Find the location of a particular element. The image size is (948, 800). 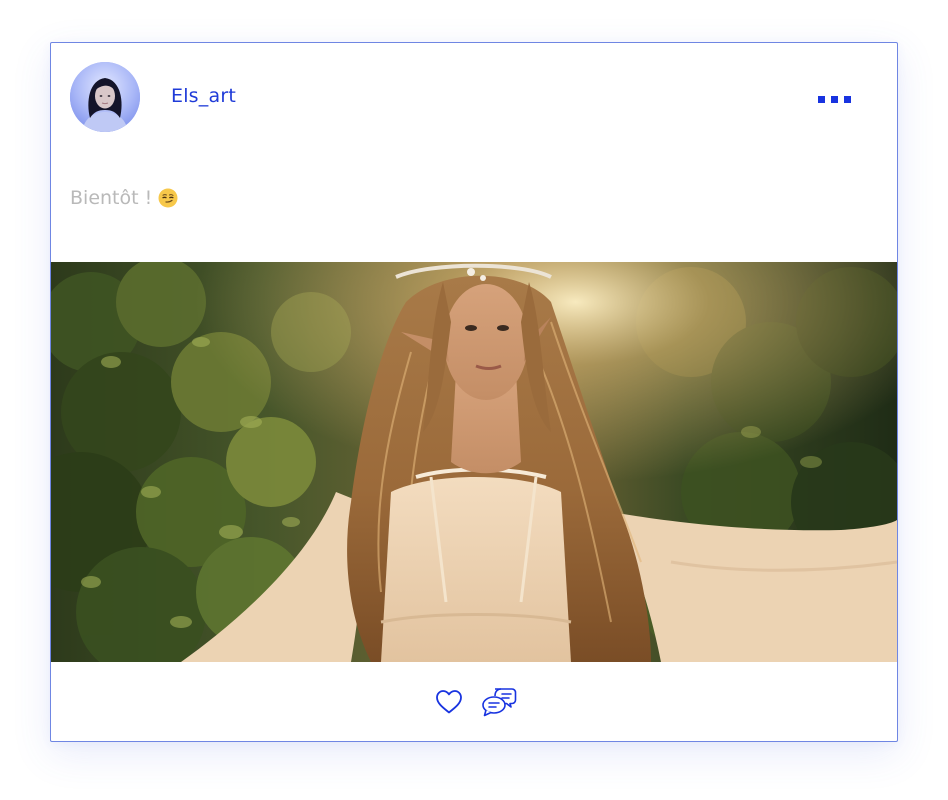

post-actions is located at coordinates (474, 702).